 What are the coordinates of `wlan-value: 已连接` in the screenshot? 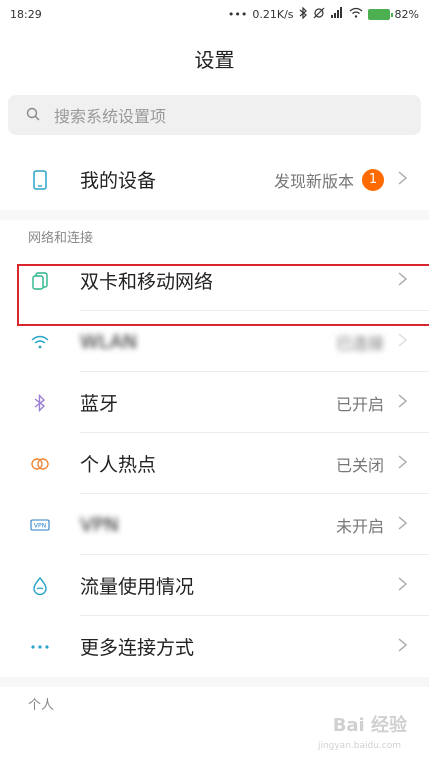 It's located at (359, 343).